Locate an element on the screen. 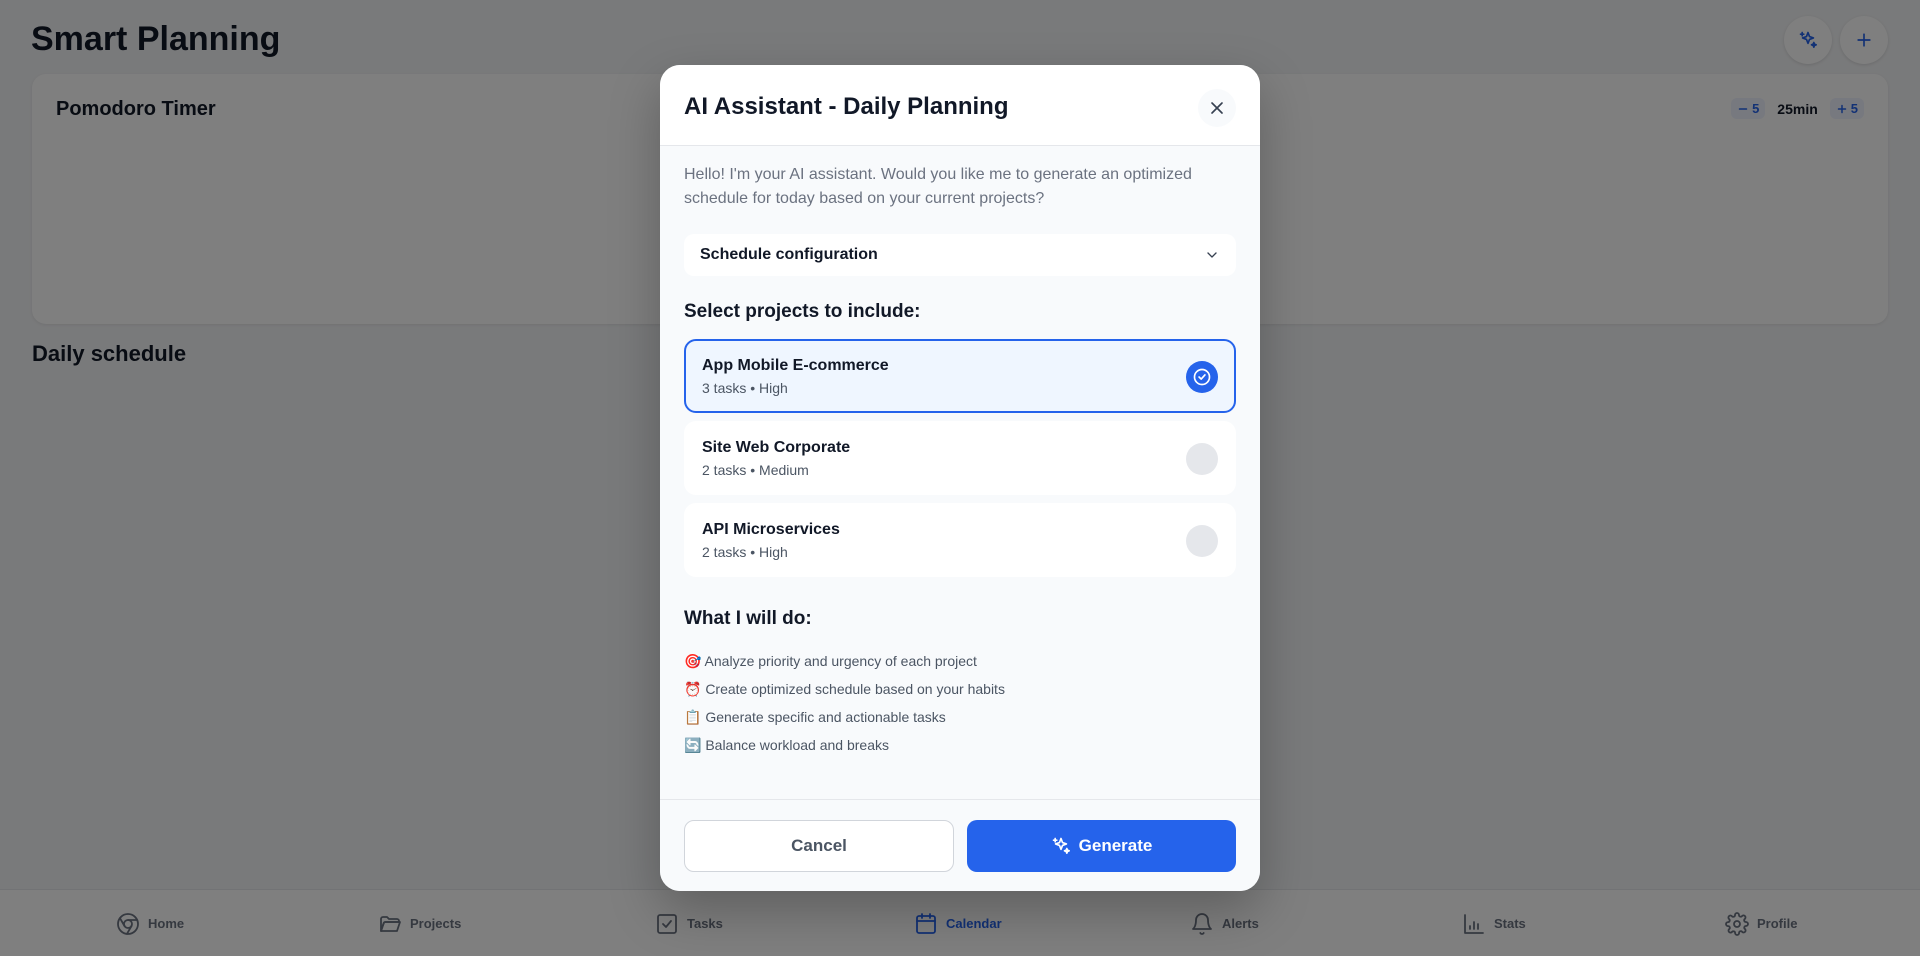  project-meta: 2 tasks • Medium is located at coordinates (755, 470).